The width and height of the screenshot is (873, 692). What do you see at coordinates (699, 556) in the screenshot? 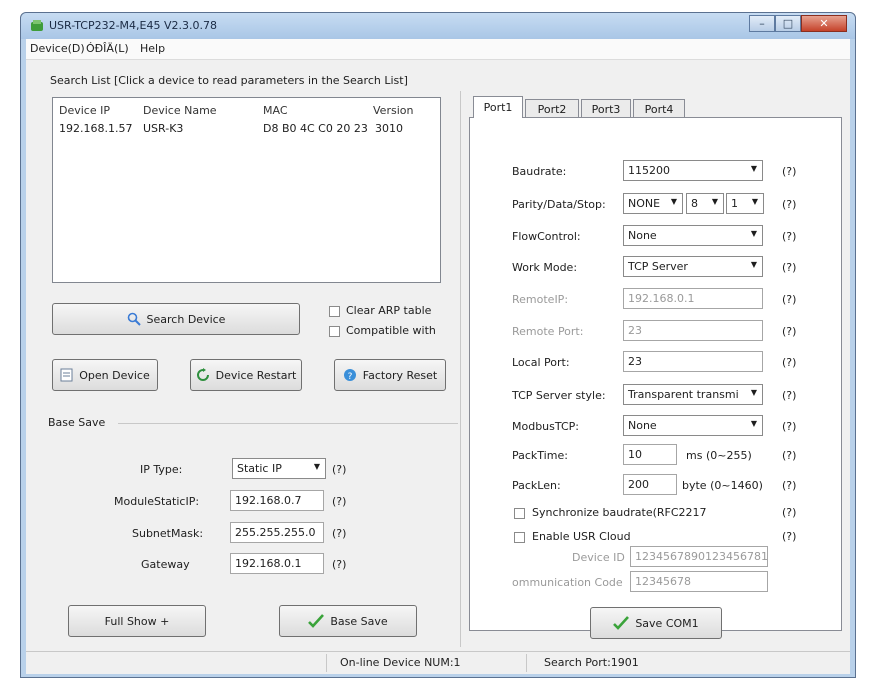
I see `device-id-input: 1234567890123456781` at bounding box center [699, 556].